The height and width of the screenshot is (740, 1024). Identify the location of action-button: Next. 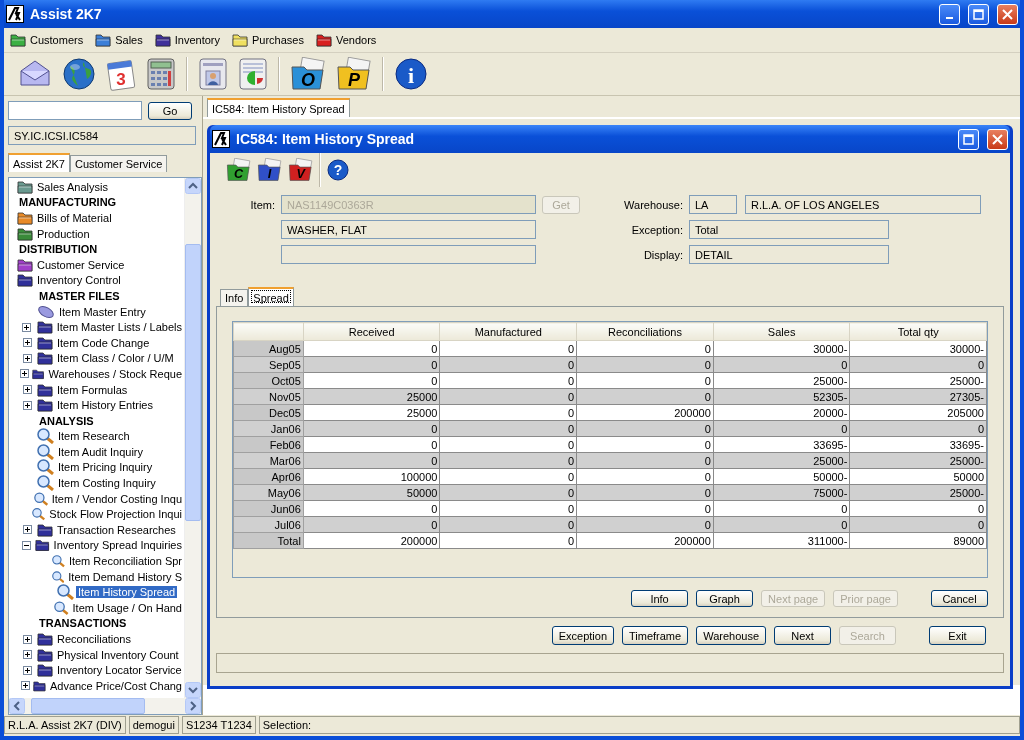
(802, 635).